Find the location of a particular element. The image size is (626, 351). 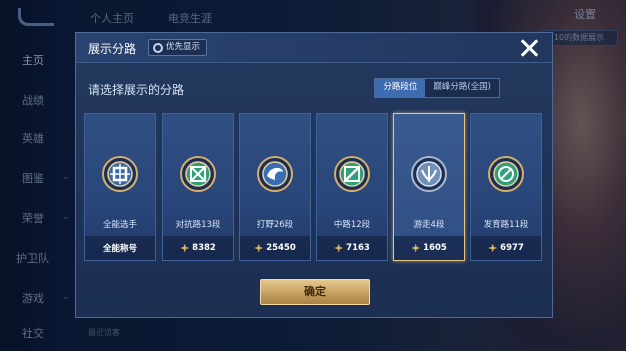

lane-card-farm: 发育路11段 6977 is located at coordinates (506, 187).